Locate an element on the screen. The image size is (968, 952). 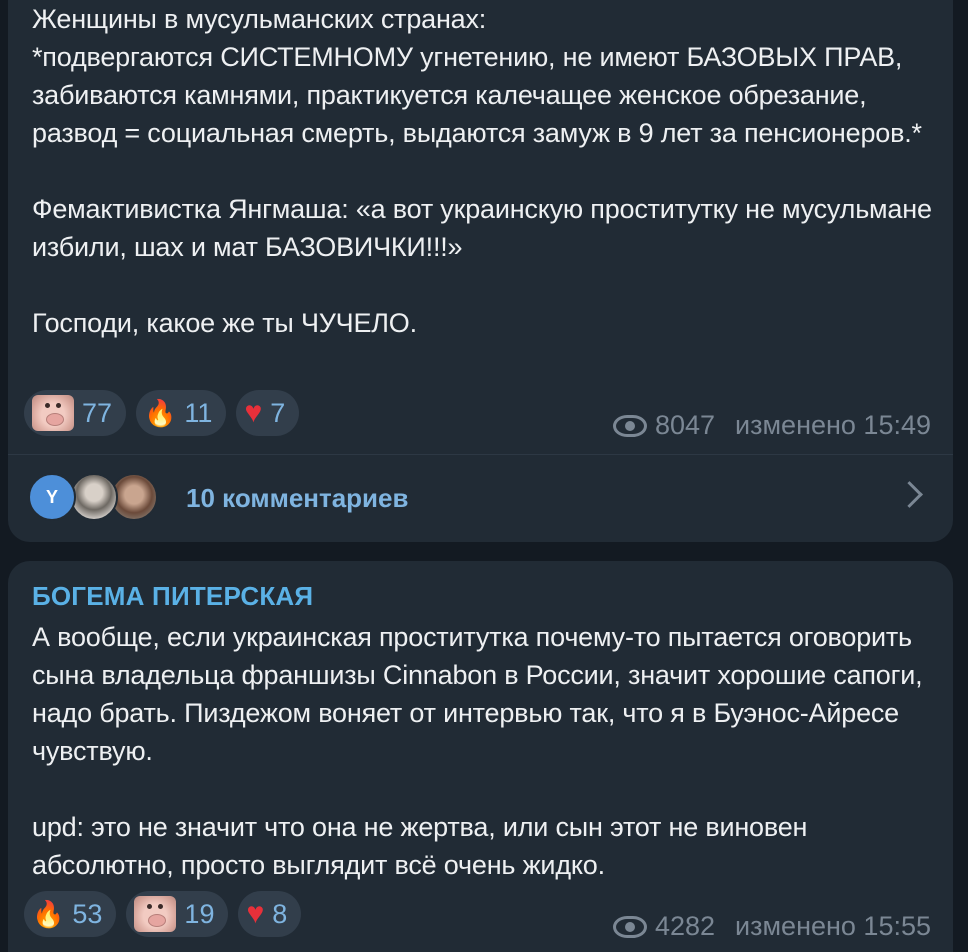
reaction-pig: 77 is located at coordinates (75, 413).